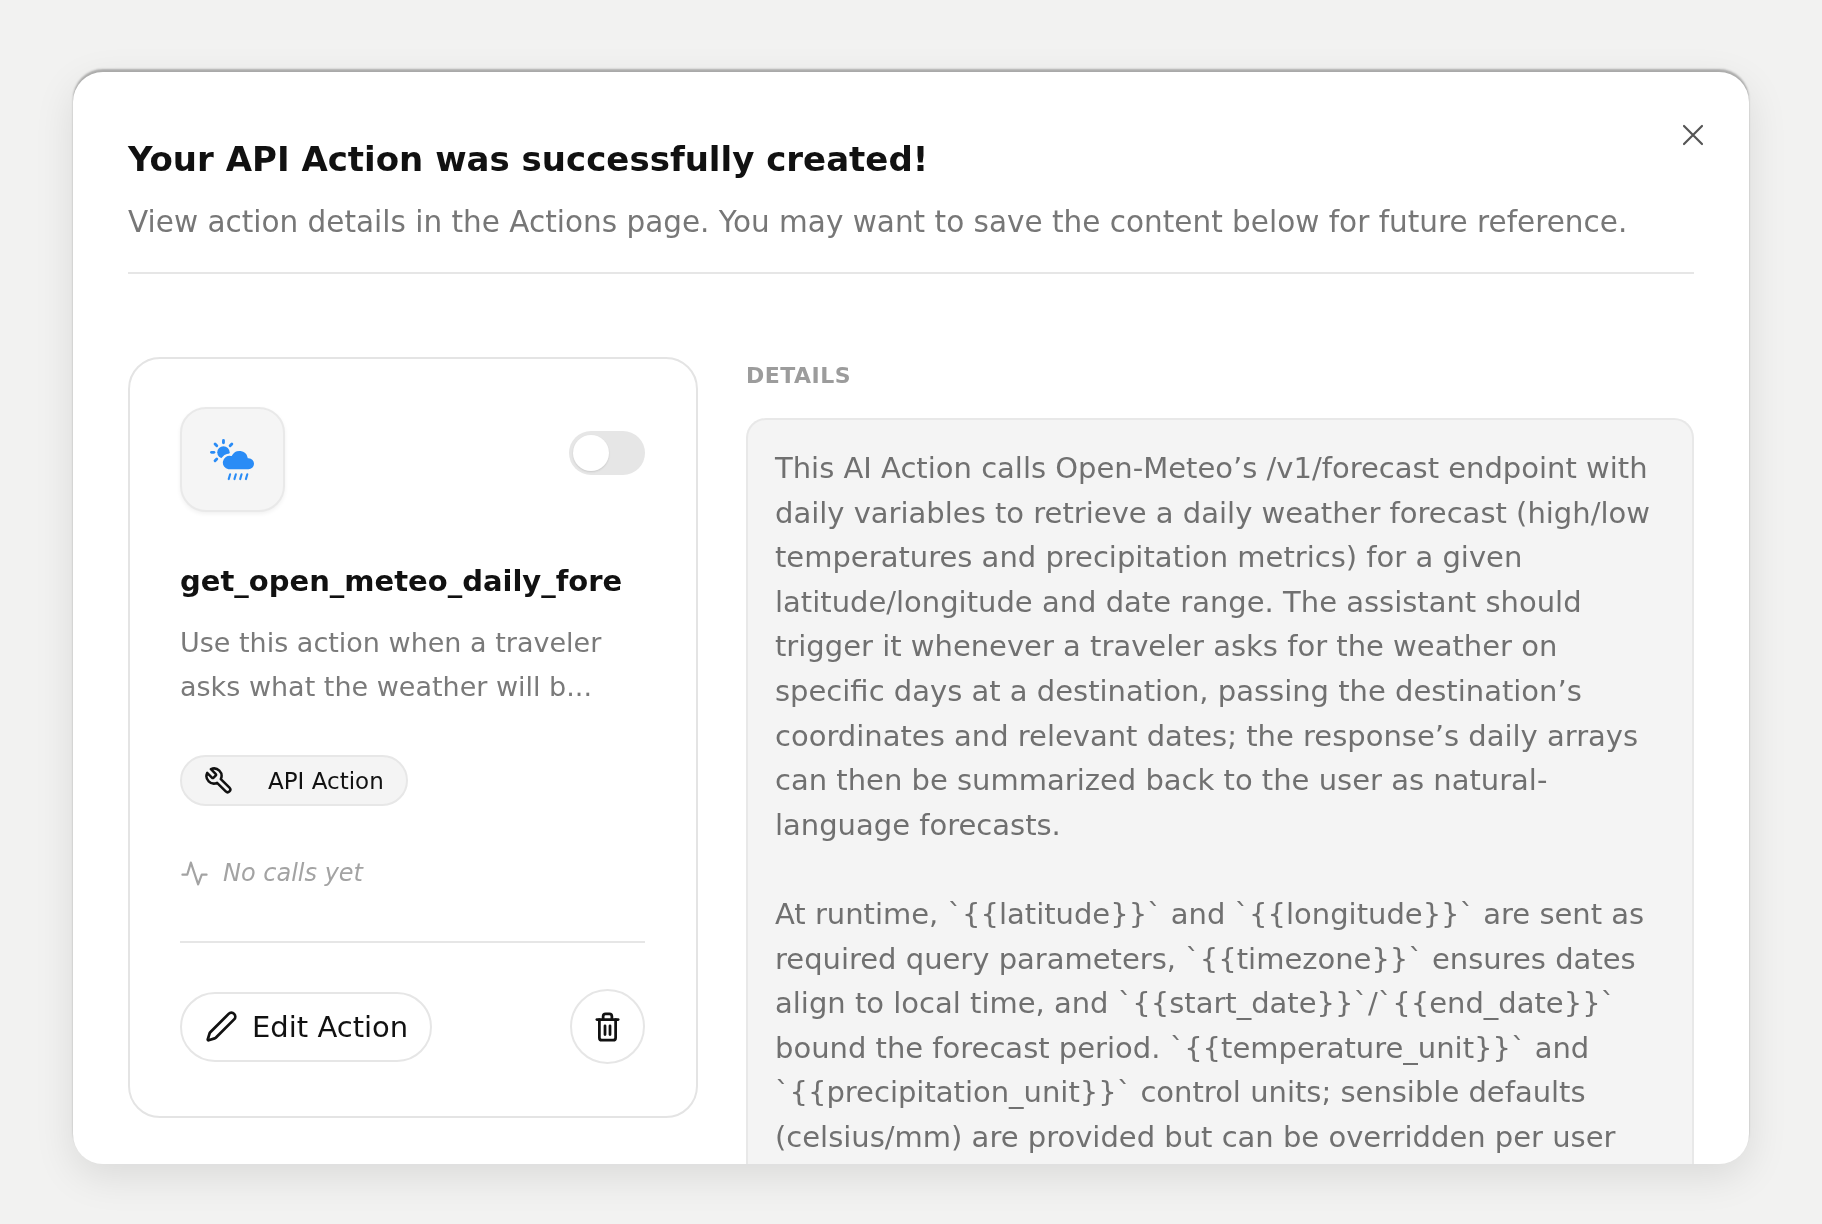 Image resolution: width=1822 pixels, height=1224 pixels. I want to click on pencil-icon, so click(221, 1026).